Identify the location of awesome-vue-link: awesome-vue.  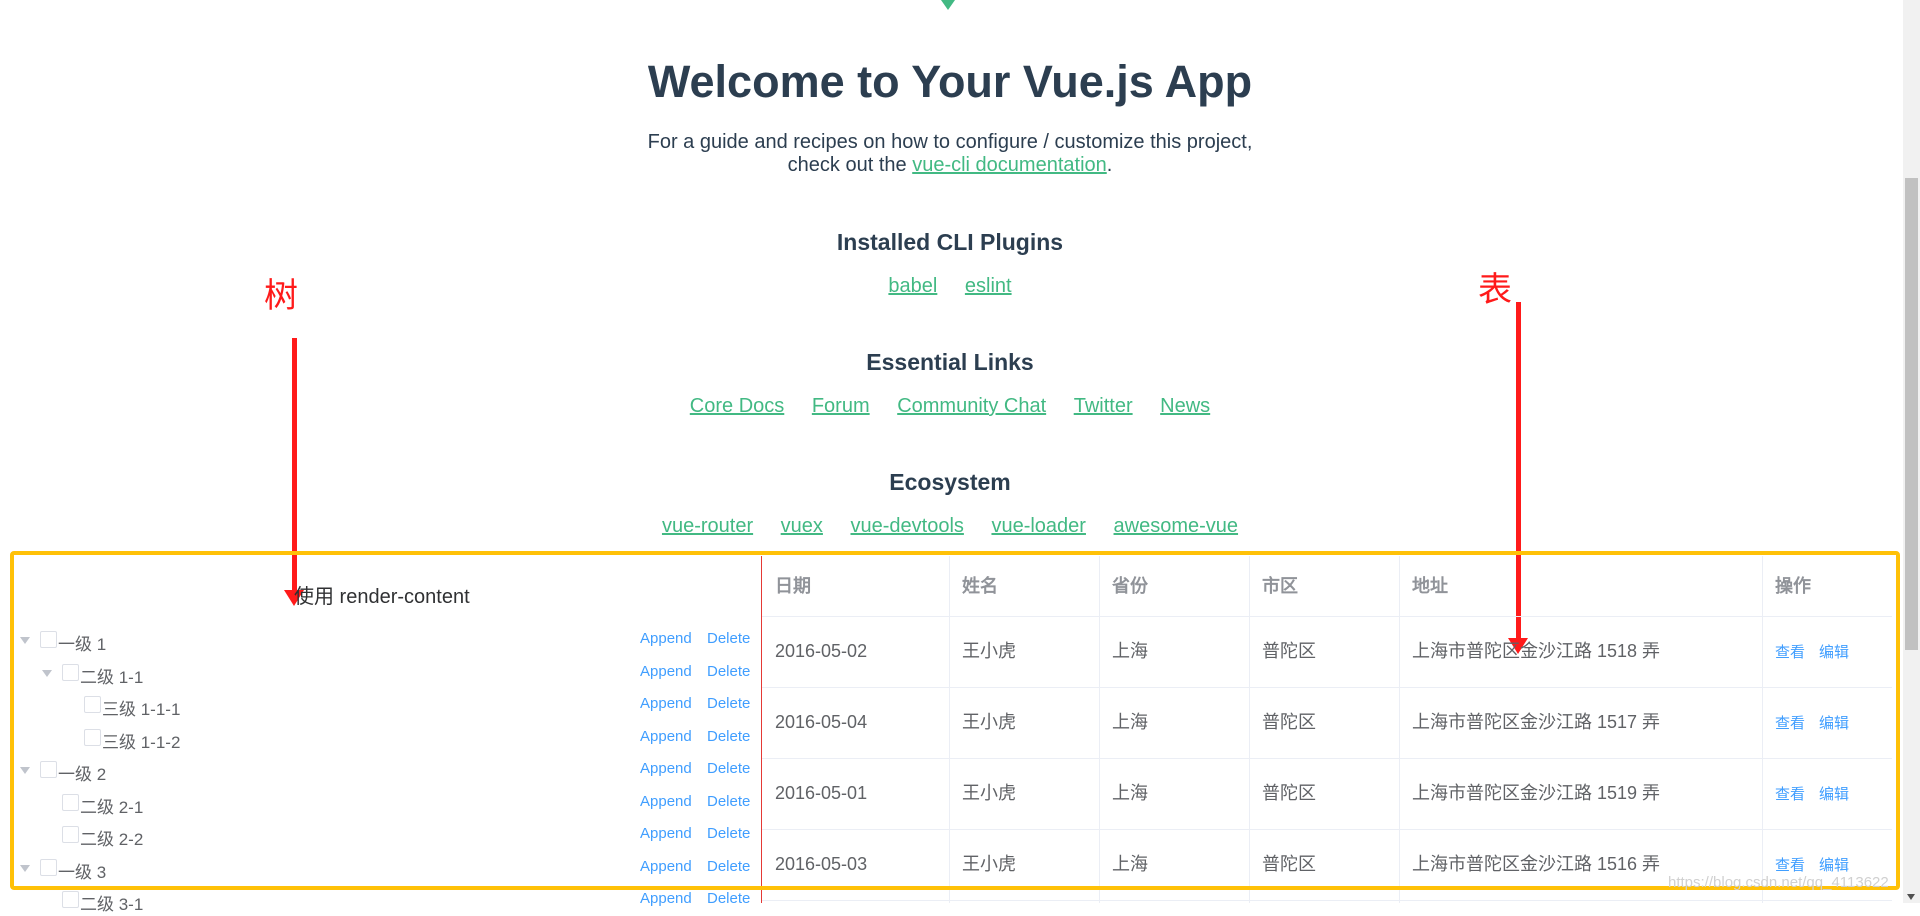
(1176, 526).